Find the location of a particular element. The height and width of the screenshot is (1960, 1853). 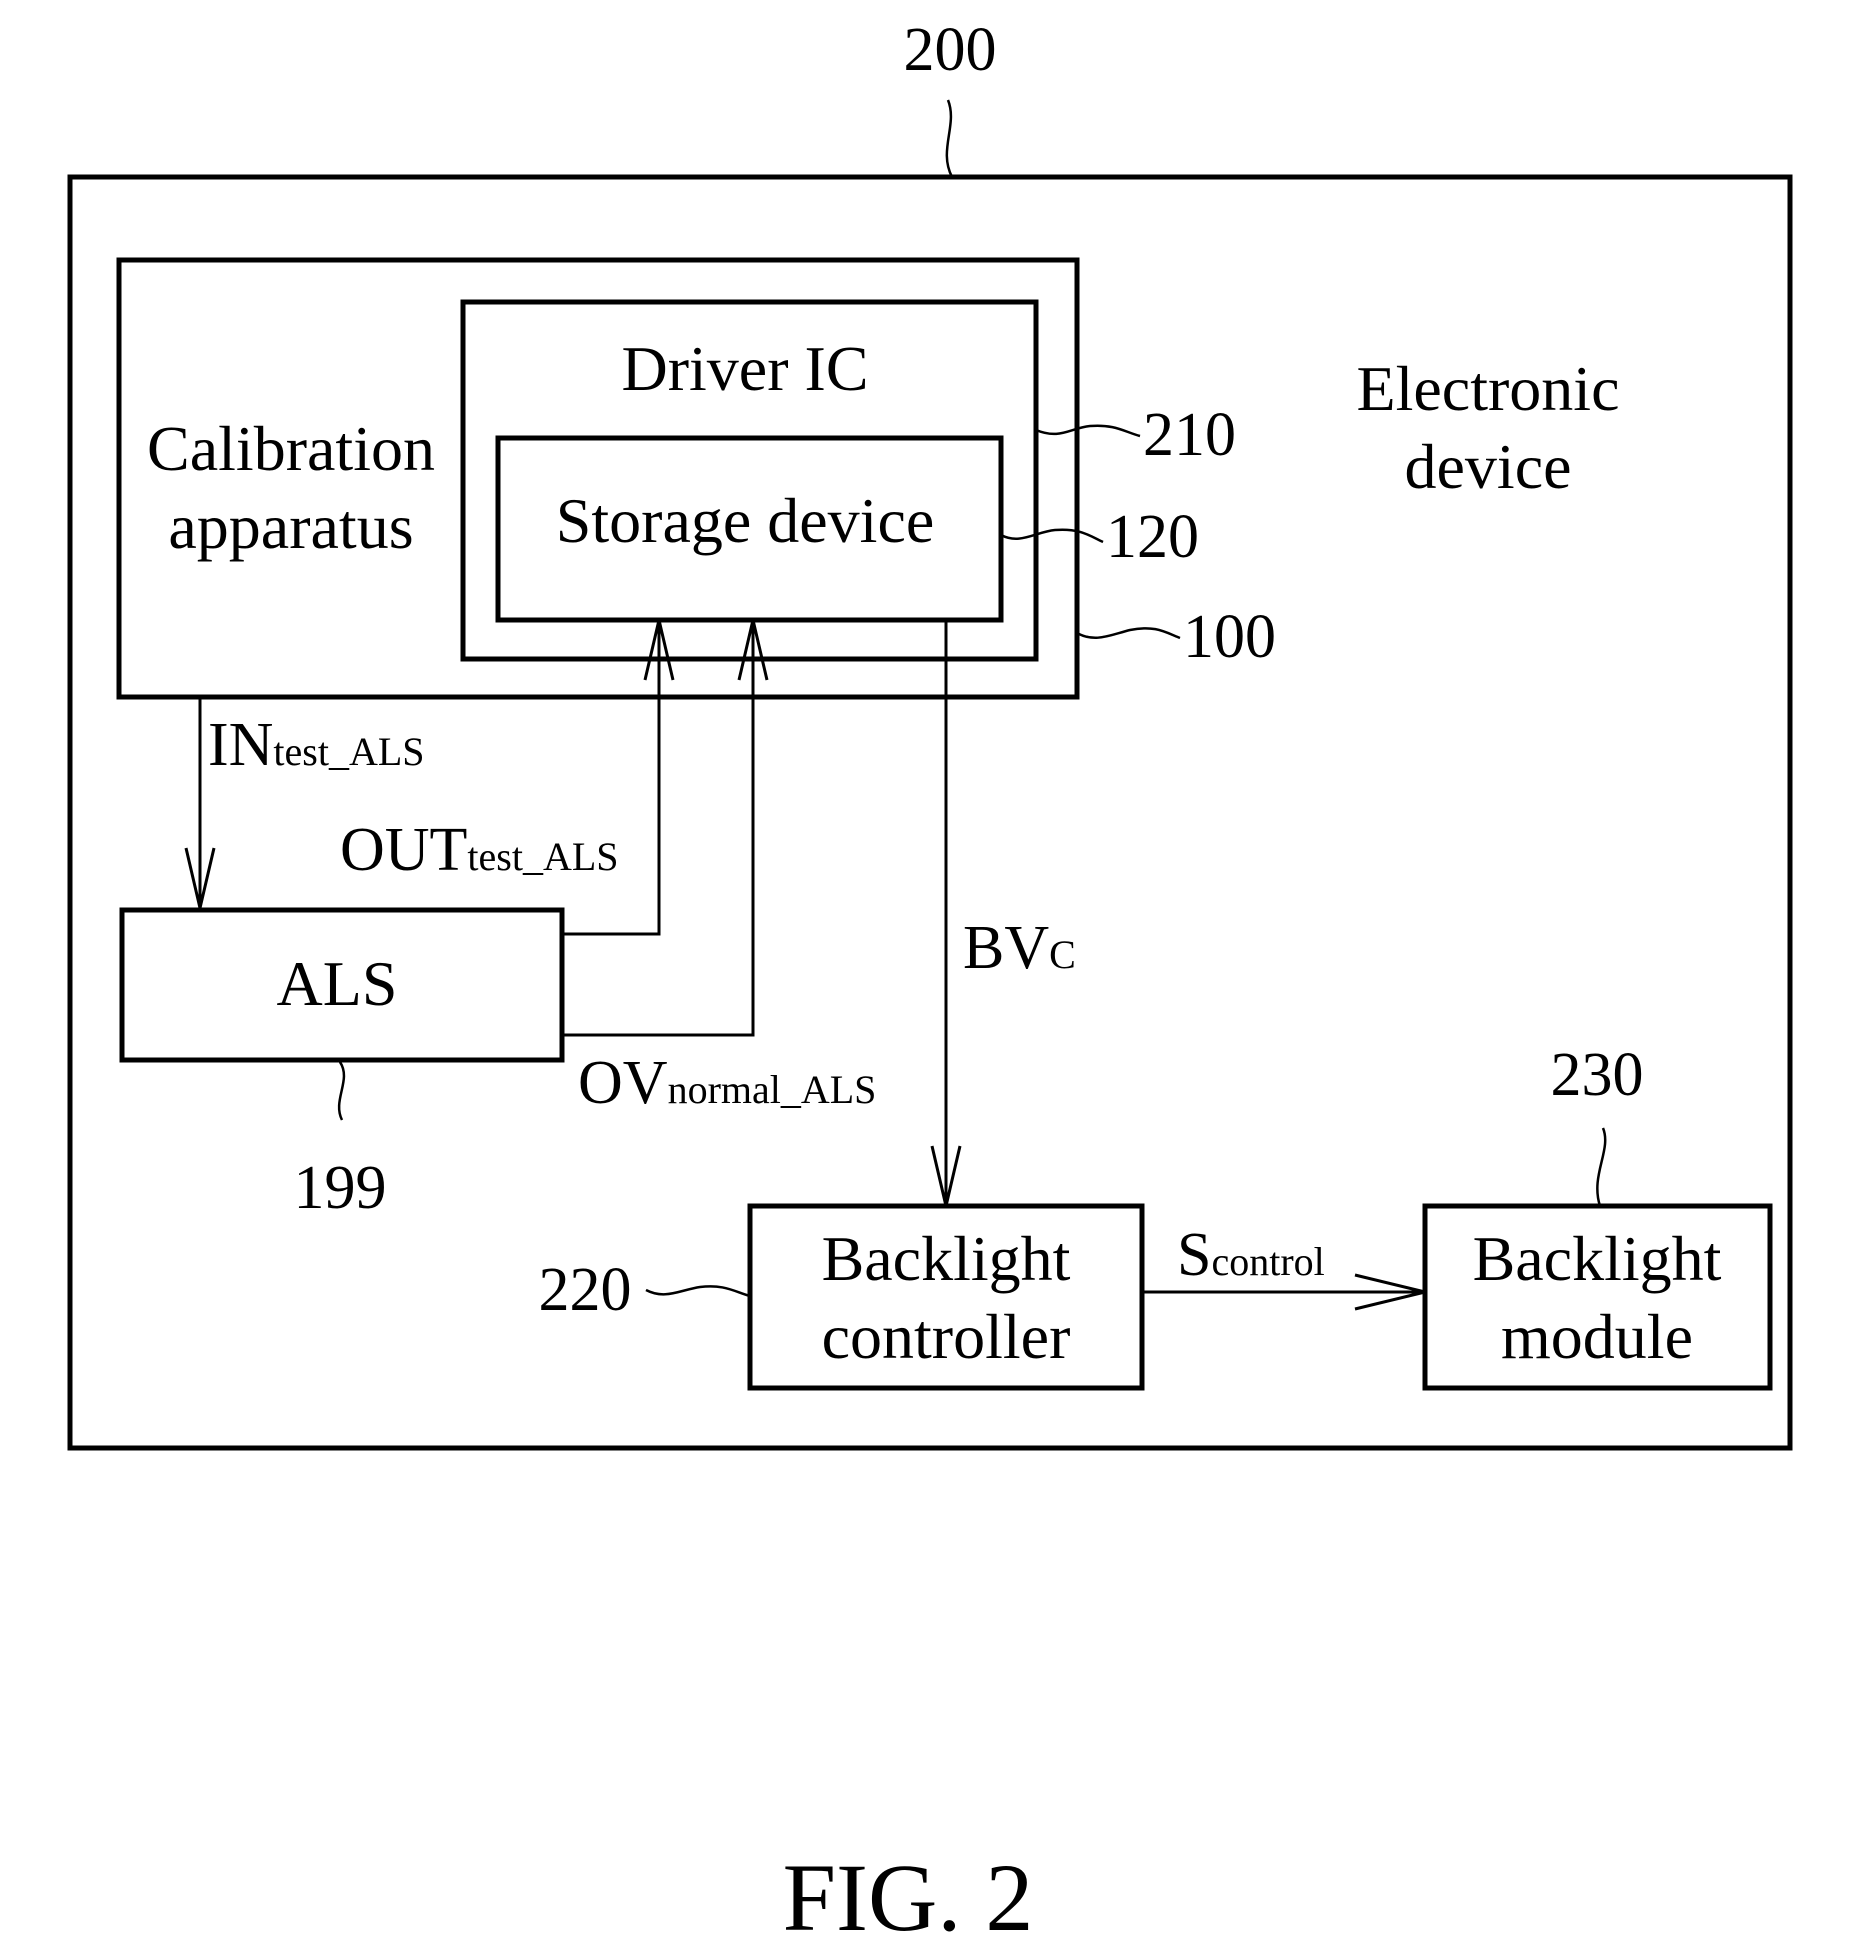

out-test-label: OUTtest_ALS is located at coordinates (479, 850).